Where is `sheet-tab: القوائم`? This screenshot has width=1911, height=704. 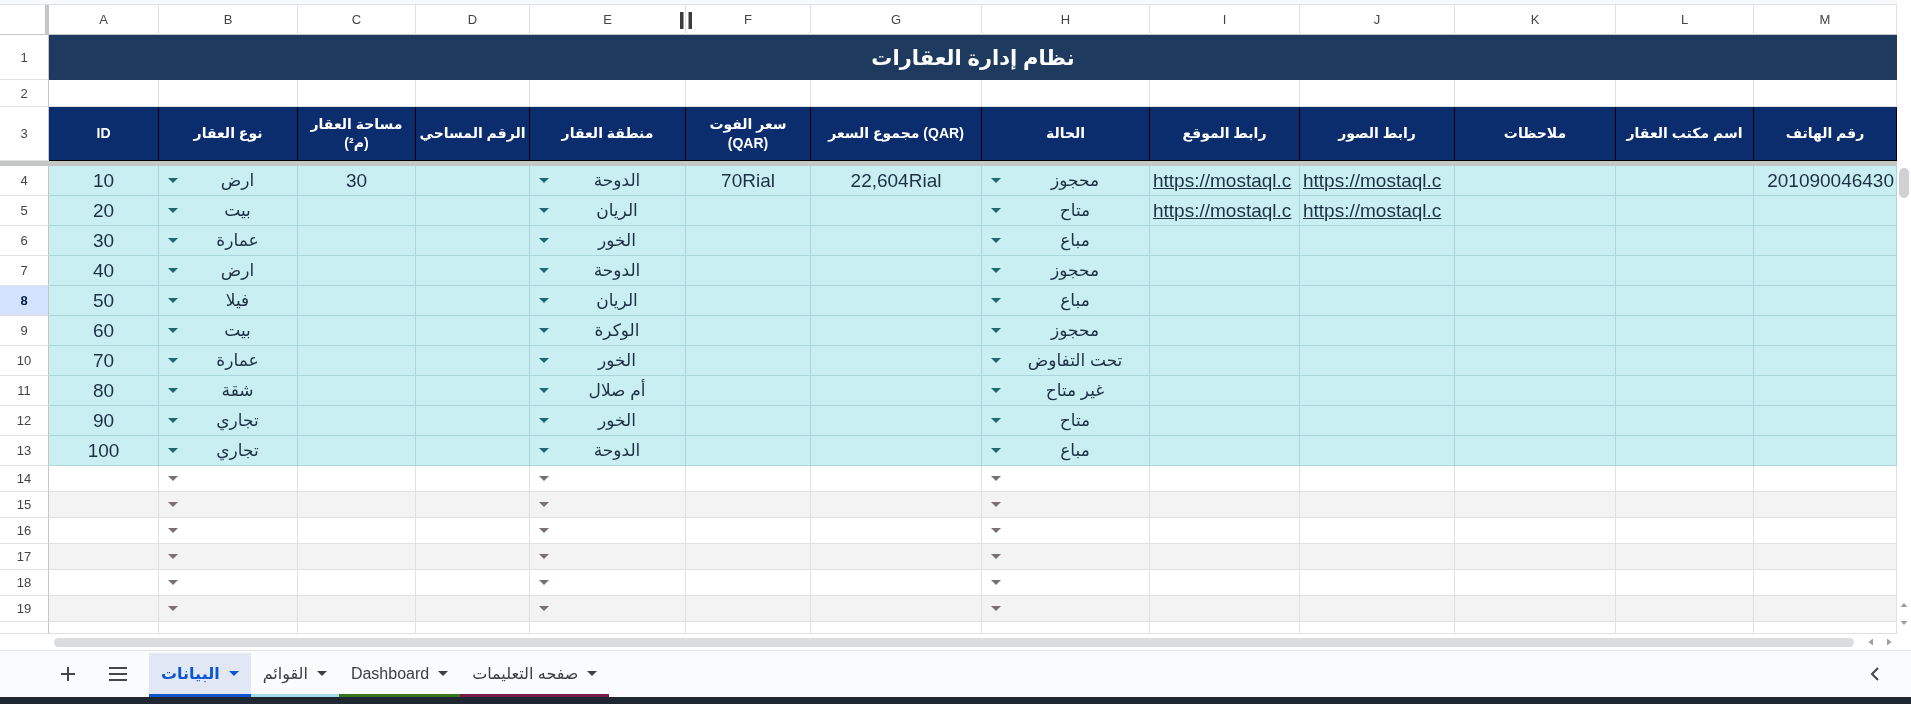 sheet-tab: القوائم is located at coordinates (294, 675).